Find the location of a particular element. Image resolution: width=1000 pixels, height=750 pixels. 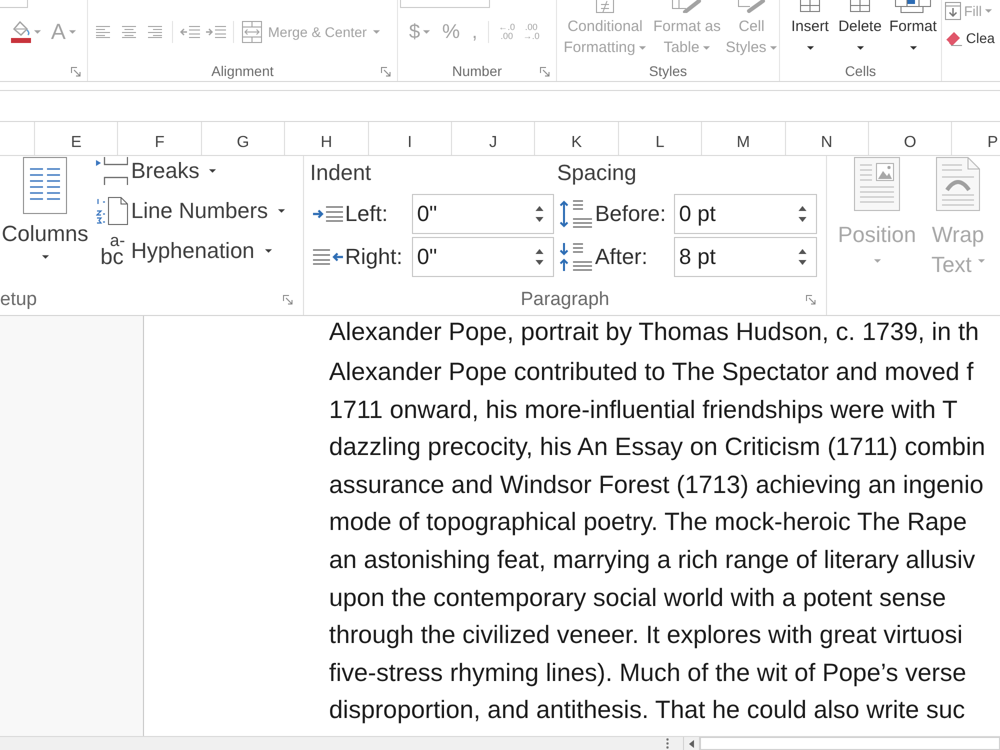

clear-button: Clea is located at coordinates (972, 38).